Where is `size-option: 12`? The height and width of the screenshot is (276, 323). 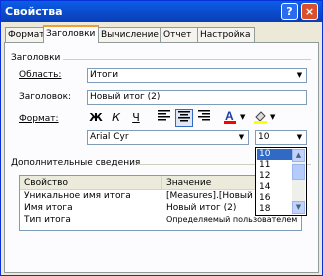
size-option: 12 is located at coordinates (275, 176).